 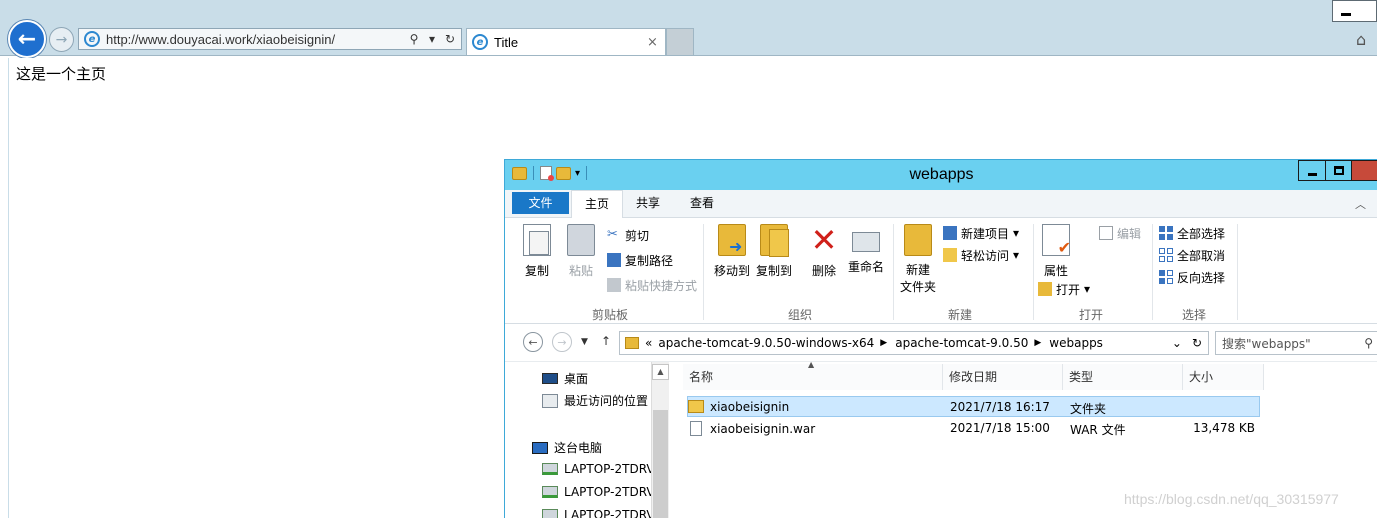 I want to click on easy-access-label: 轻松访问, so click(x=985, y=255).